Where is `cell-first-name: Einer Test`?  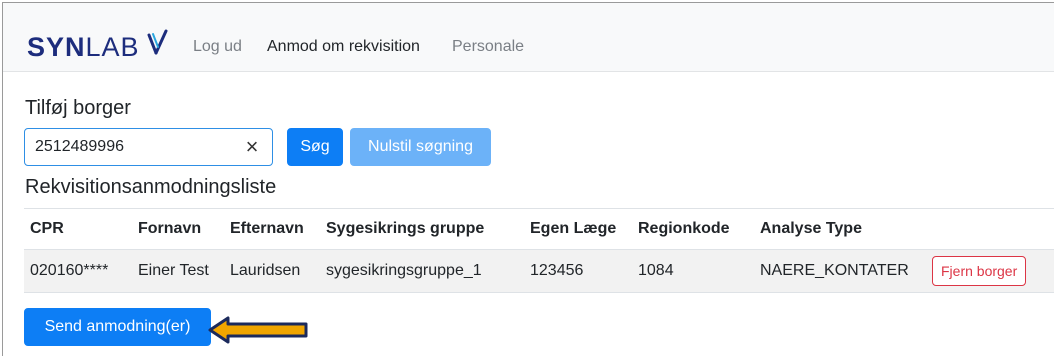 cell-first-name: Einer Test is located at coordinates (178, 271).